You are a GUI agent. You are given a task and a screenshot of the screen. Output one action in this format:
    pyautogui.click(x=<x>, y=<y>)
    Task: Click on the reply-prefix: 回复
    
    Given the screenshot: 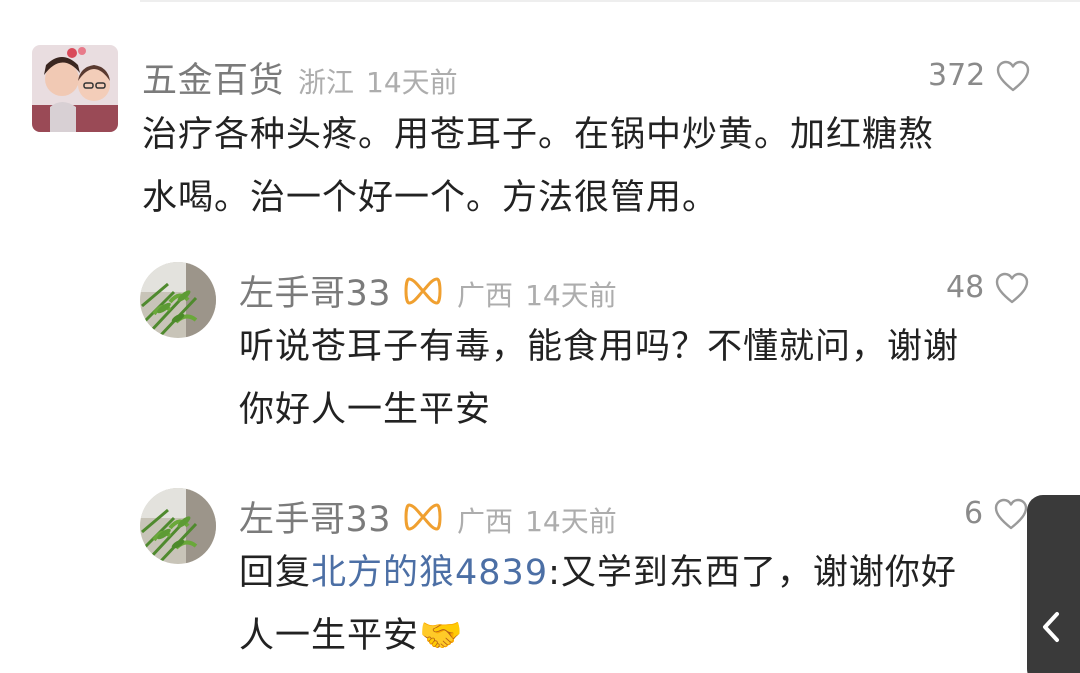 What is the action you would take?
    pyautogui.click(x=275, y=573)
    